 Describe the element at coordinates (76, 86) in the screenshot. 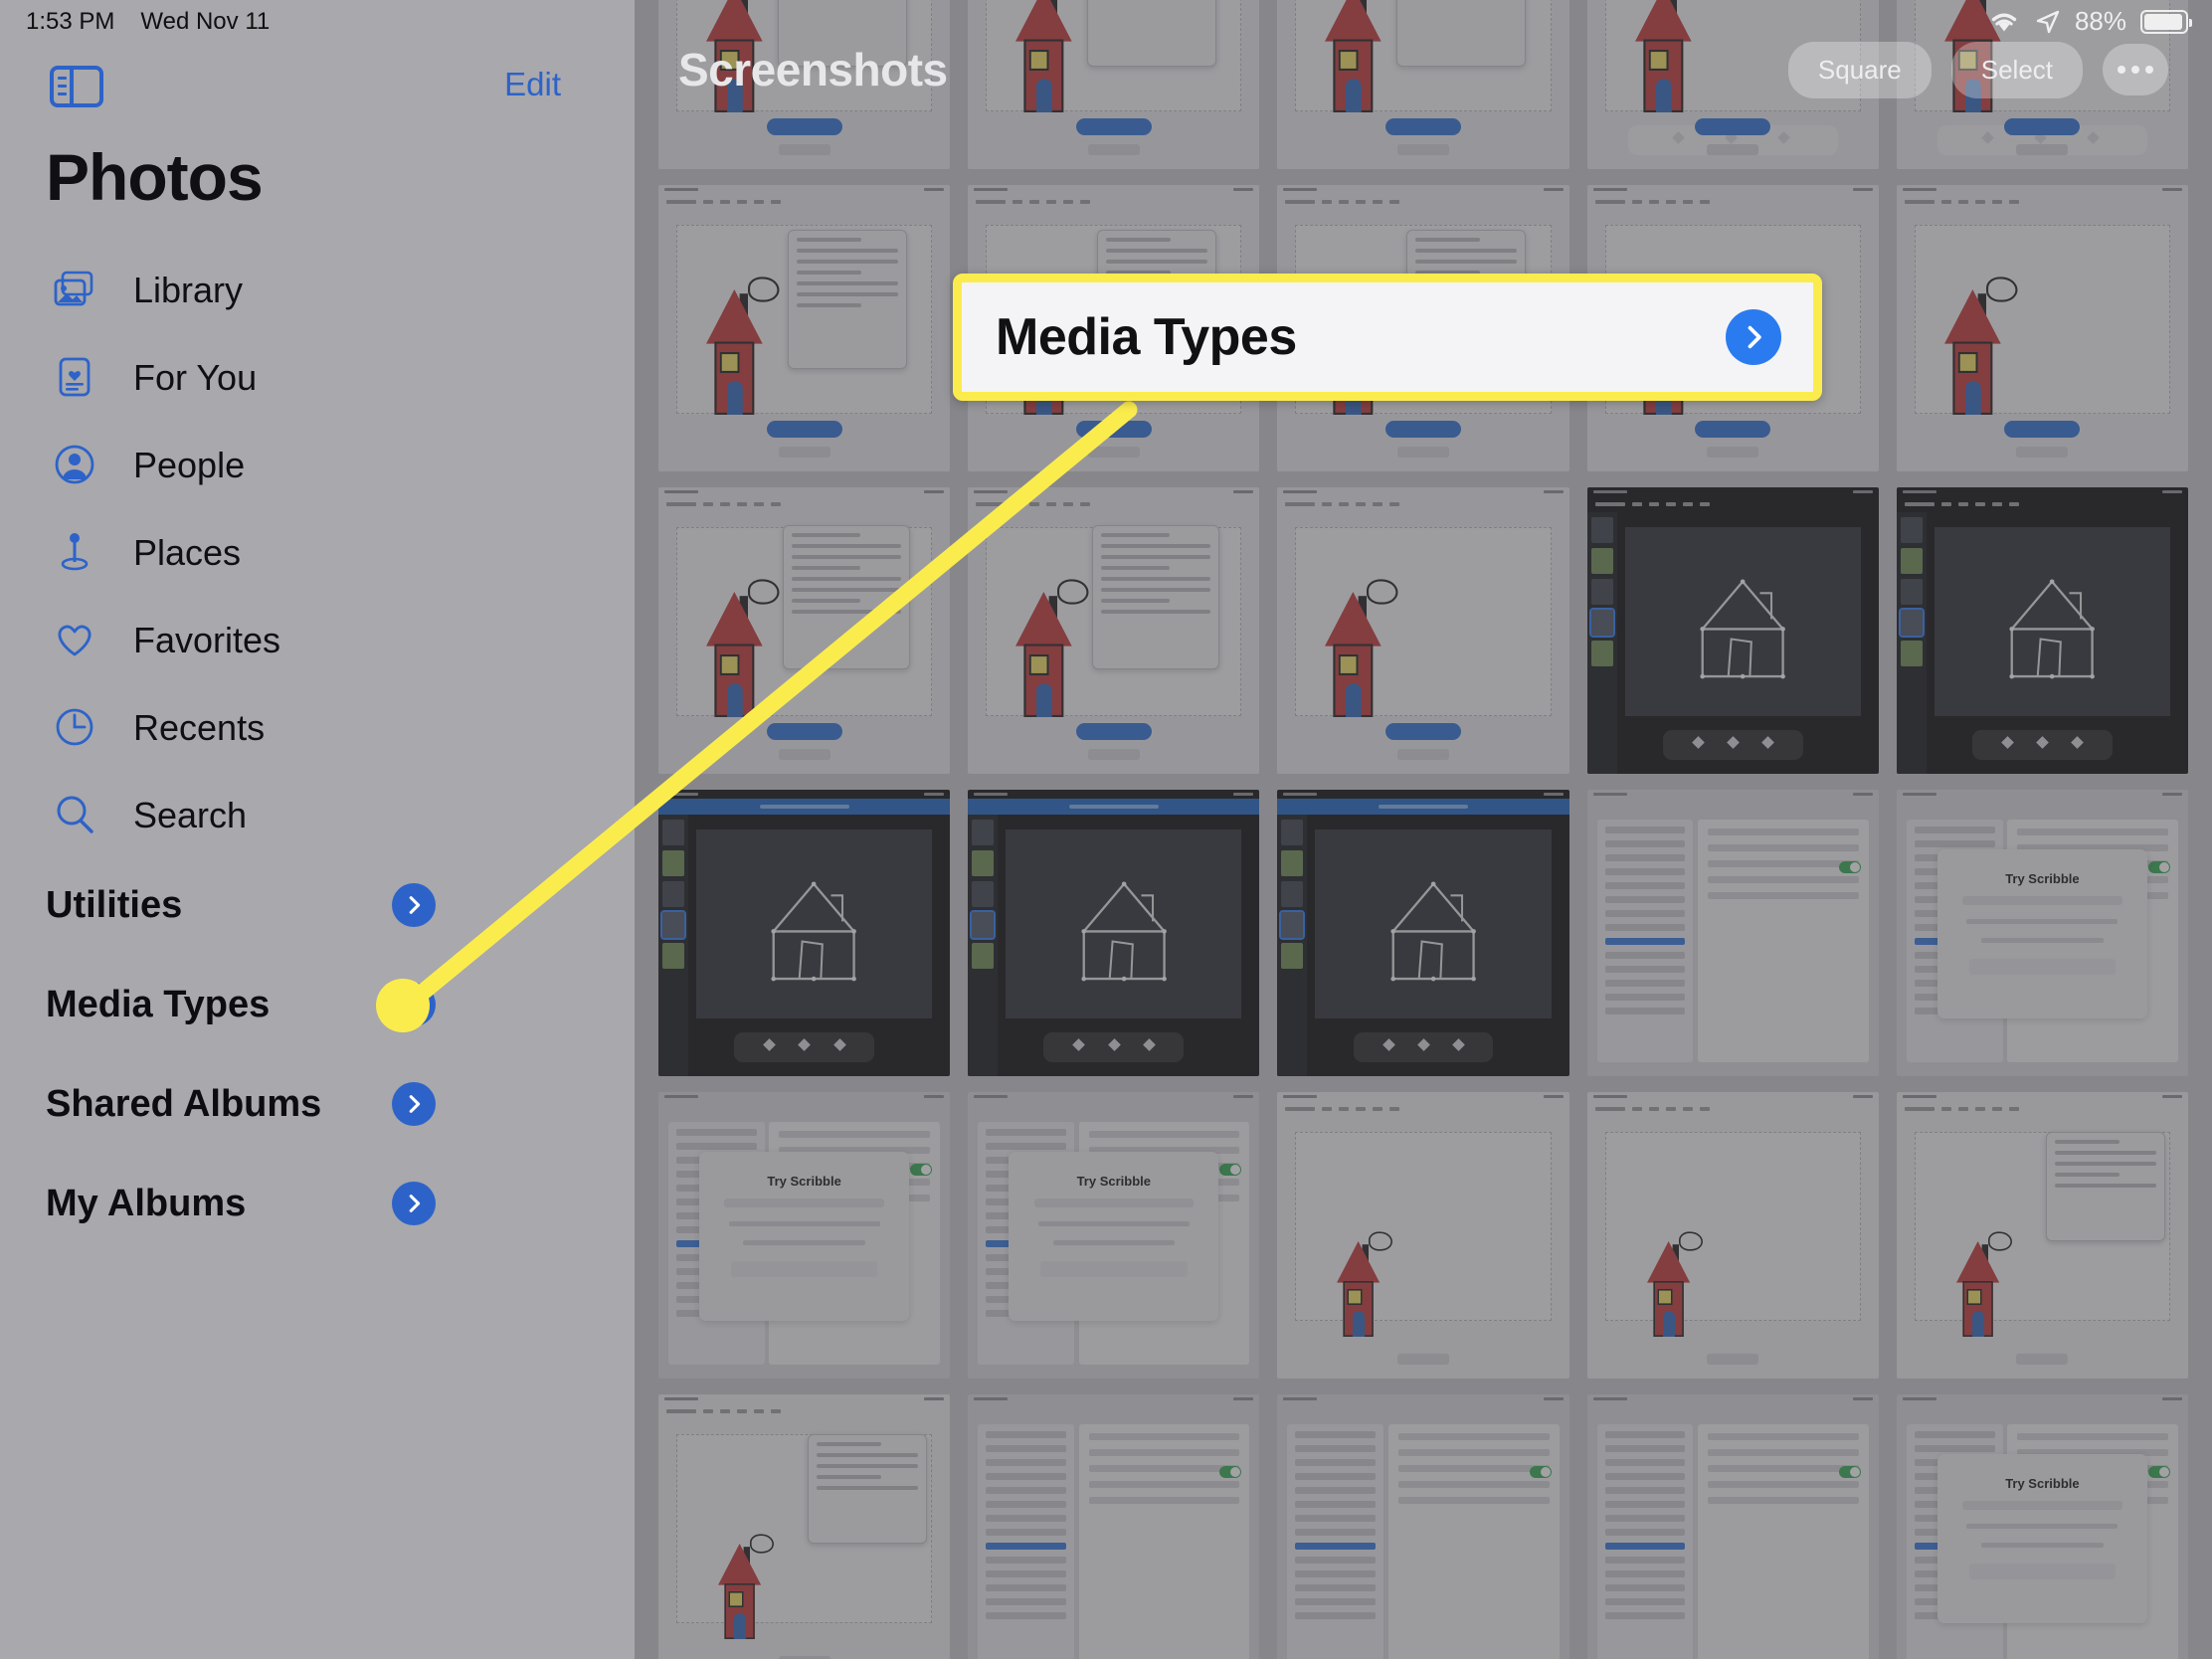

I see `sidebar-toggle-icon` at that location.